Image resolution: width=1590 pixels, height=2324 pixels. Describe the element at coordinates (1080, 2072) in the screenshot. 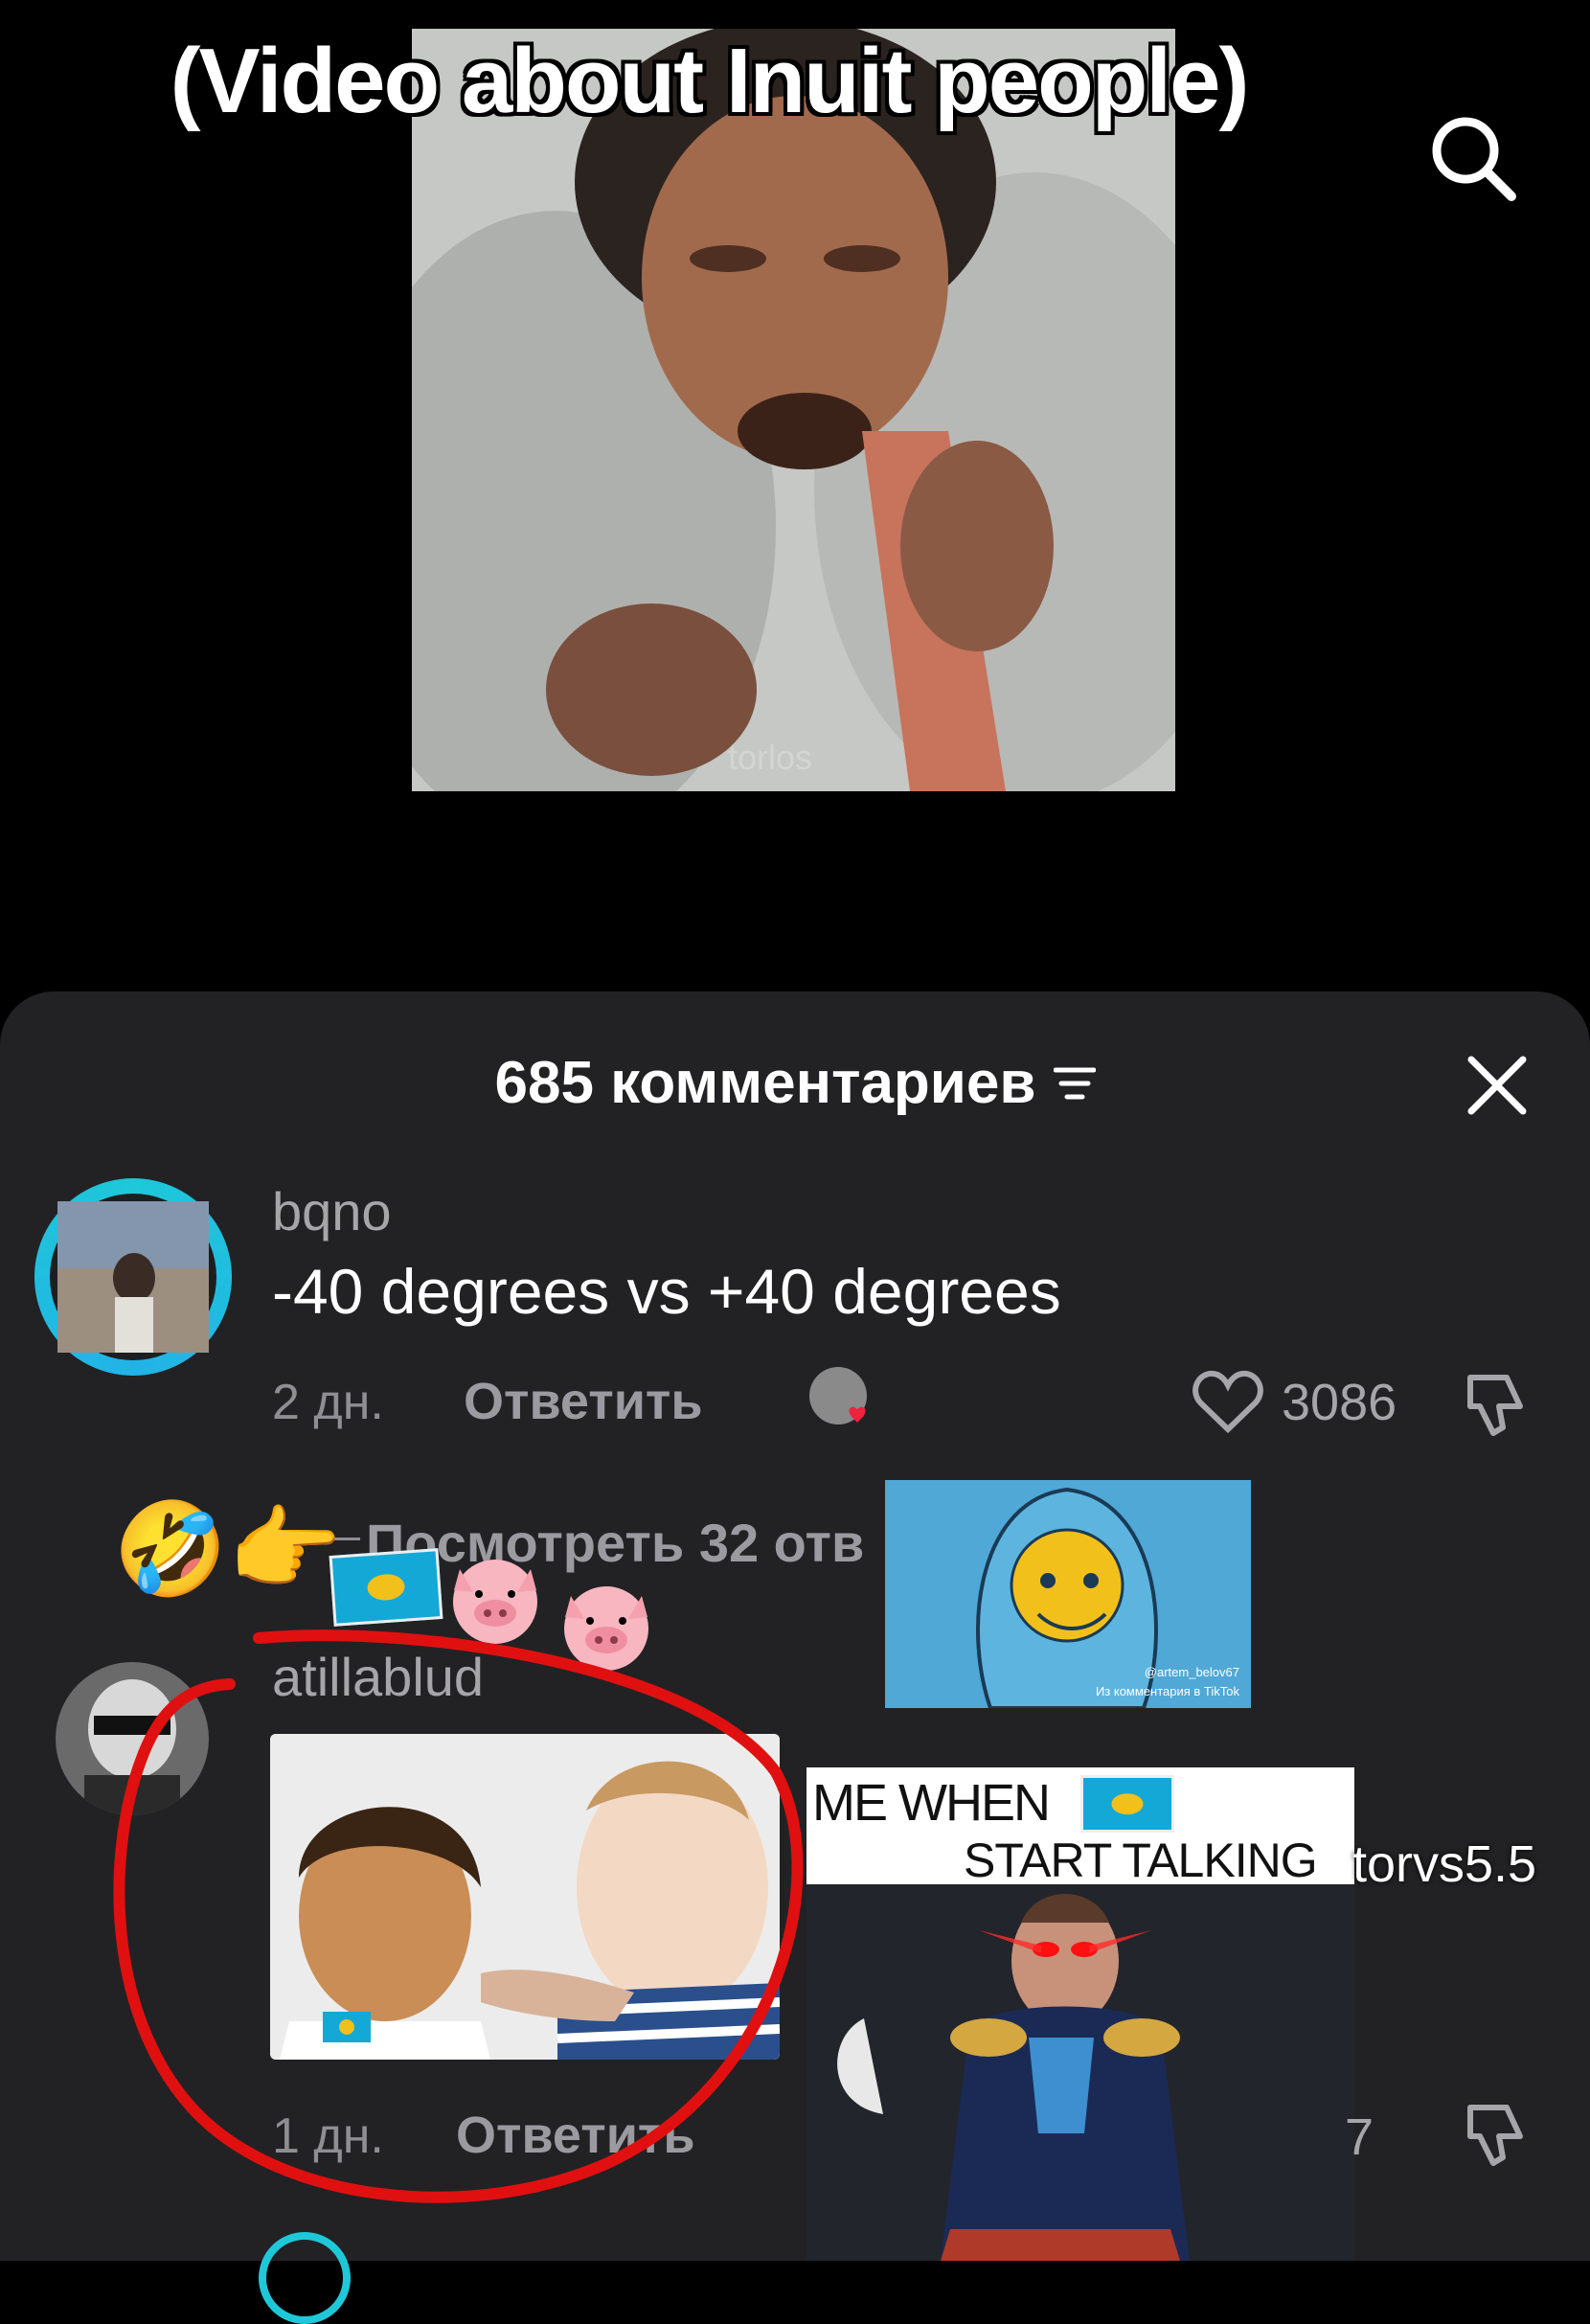

I see `tsar-portrait` at that location.